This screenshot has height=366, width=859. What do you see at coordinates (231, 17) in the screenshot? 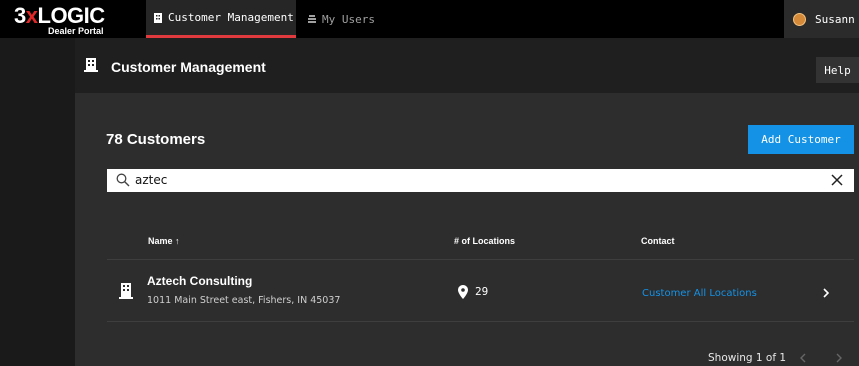
I see `tab-label: Customer Management` at bounding box center [231, 17].